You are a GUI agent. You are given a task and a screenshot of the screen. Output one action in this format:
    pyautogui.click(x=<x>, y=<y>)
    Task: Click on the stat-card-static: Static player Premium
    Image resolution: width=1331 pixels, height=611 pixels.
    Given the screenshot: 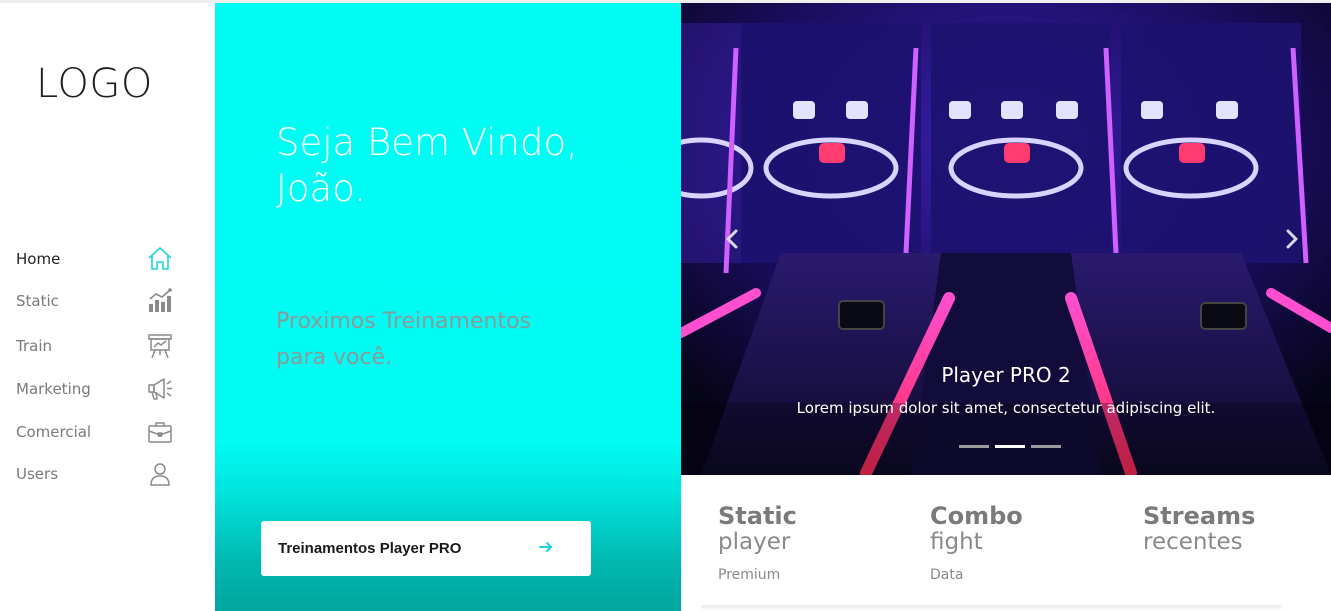 What is the action you would take?
    pyautogui.click(x=757, y=543)
    